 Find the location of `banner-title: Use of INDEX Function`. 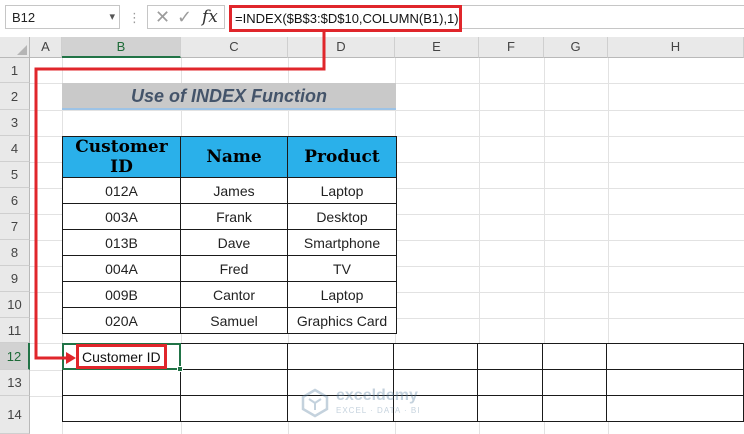

banner-title: Use of INDEX Function is located at coordinates (228, 96).